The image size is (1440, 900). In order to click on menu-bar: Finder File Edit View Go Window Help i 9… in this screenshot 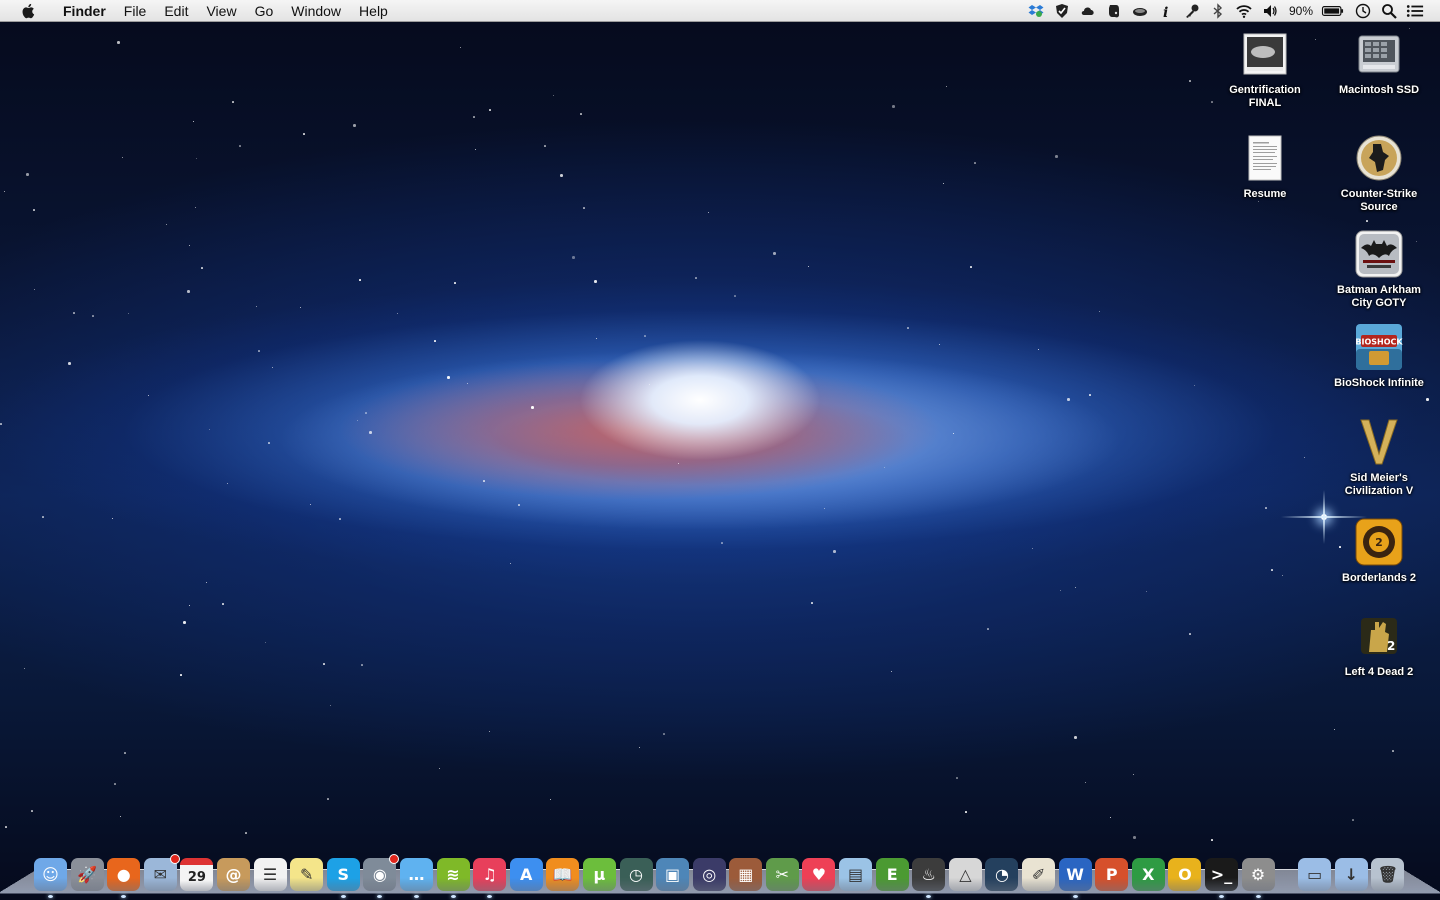, I will do `click(720, 11)`.